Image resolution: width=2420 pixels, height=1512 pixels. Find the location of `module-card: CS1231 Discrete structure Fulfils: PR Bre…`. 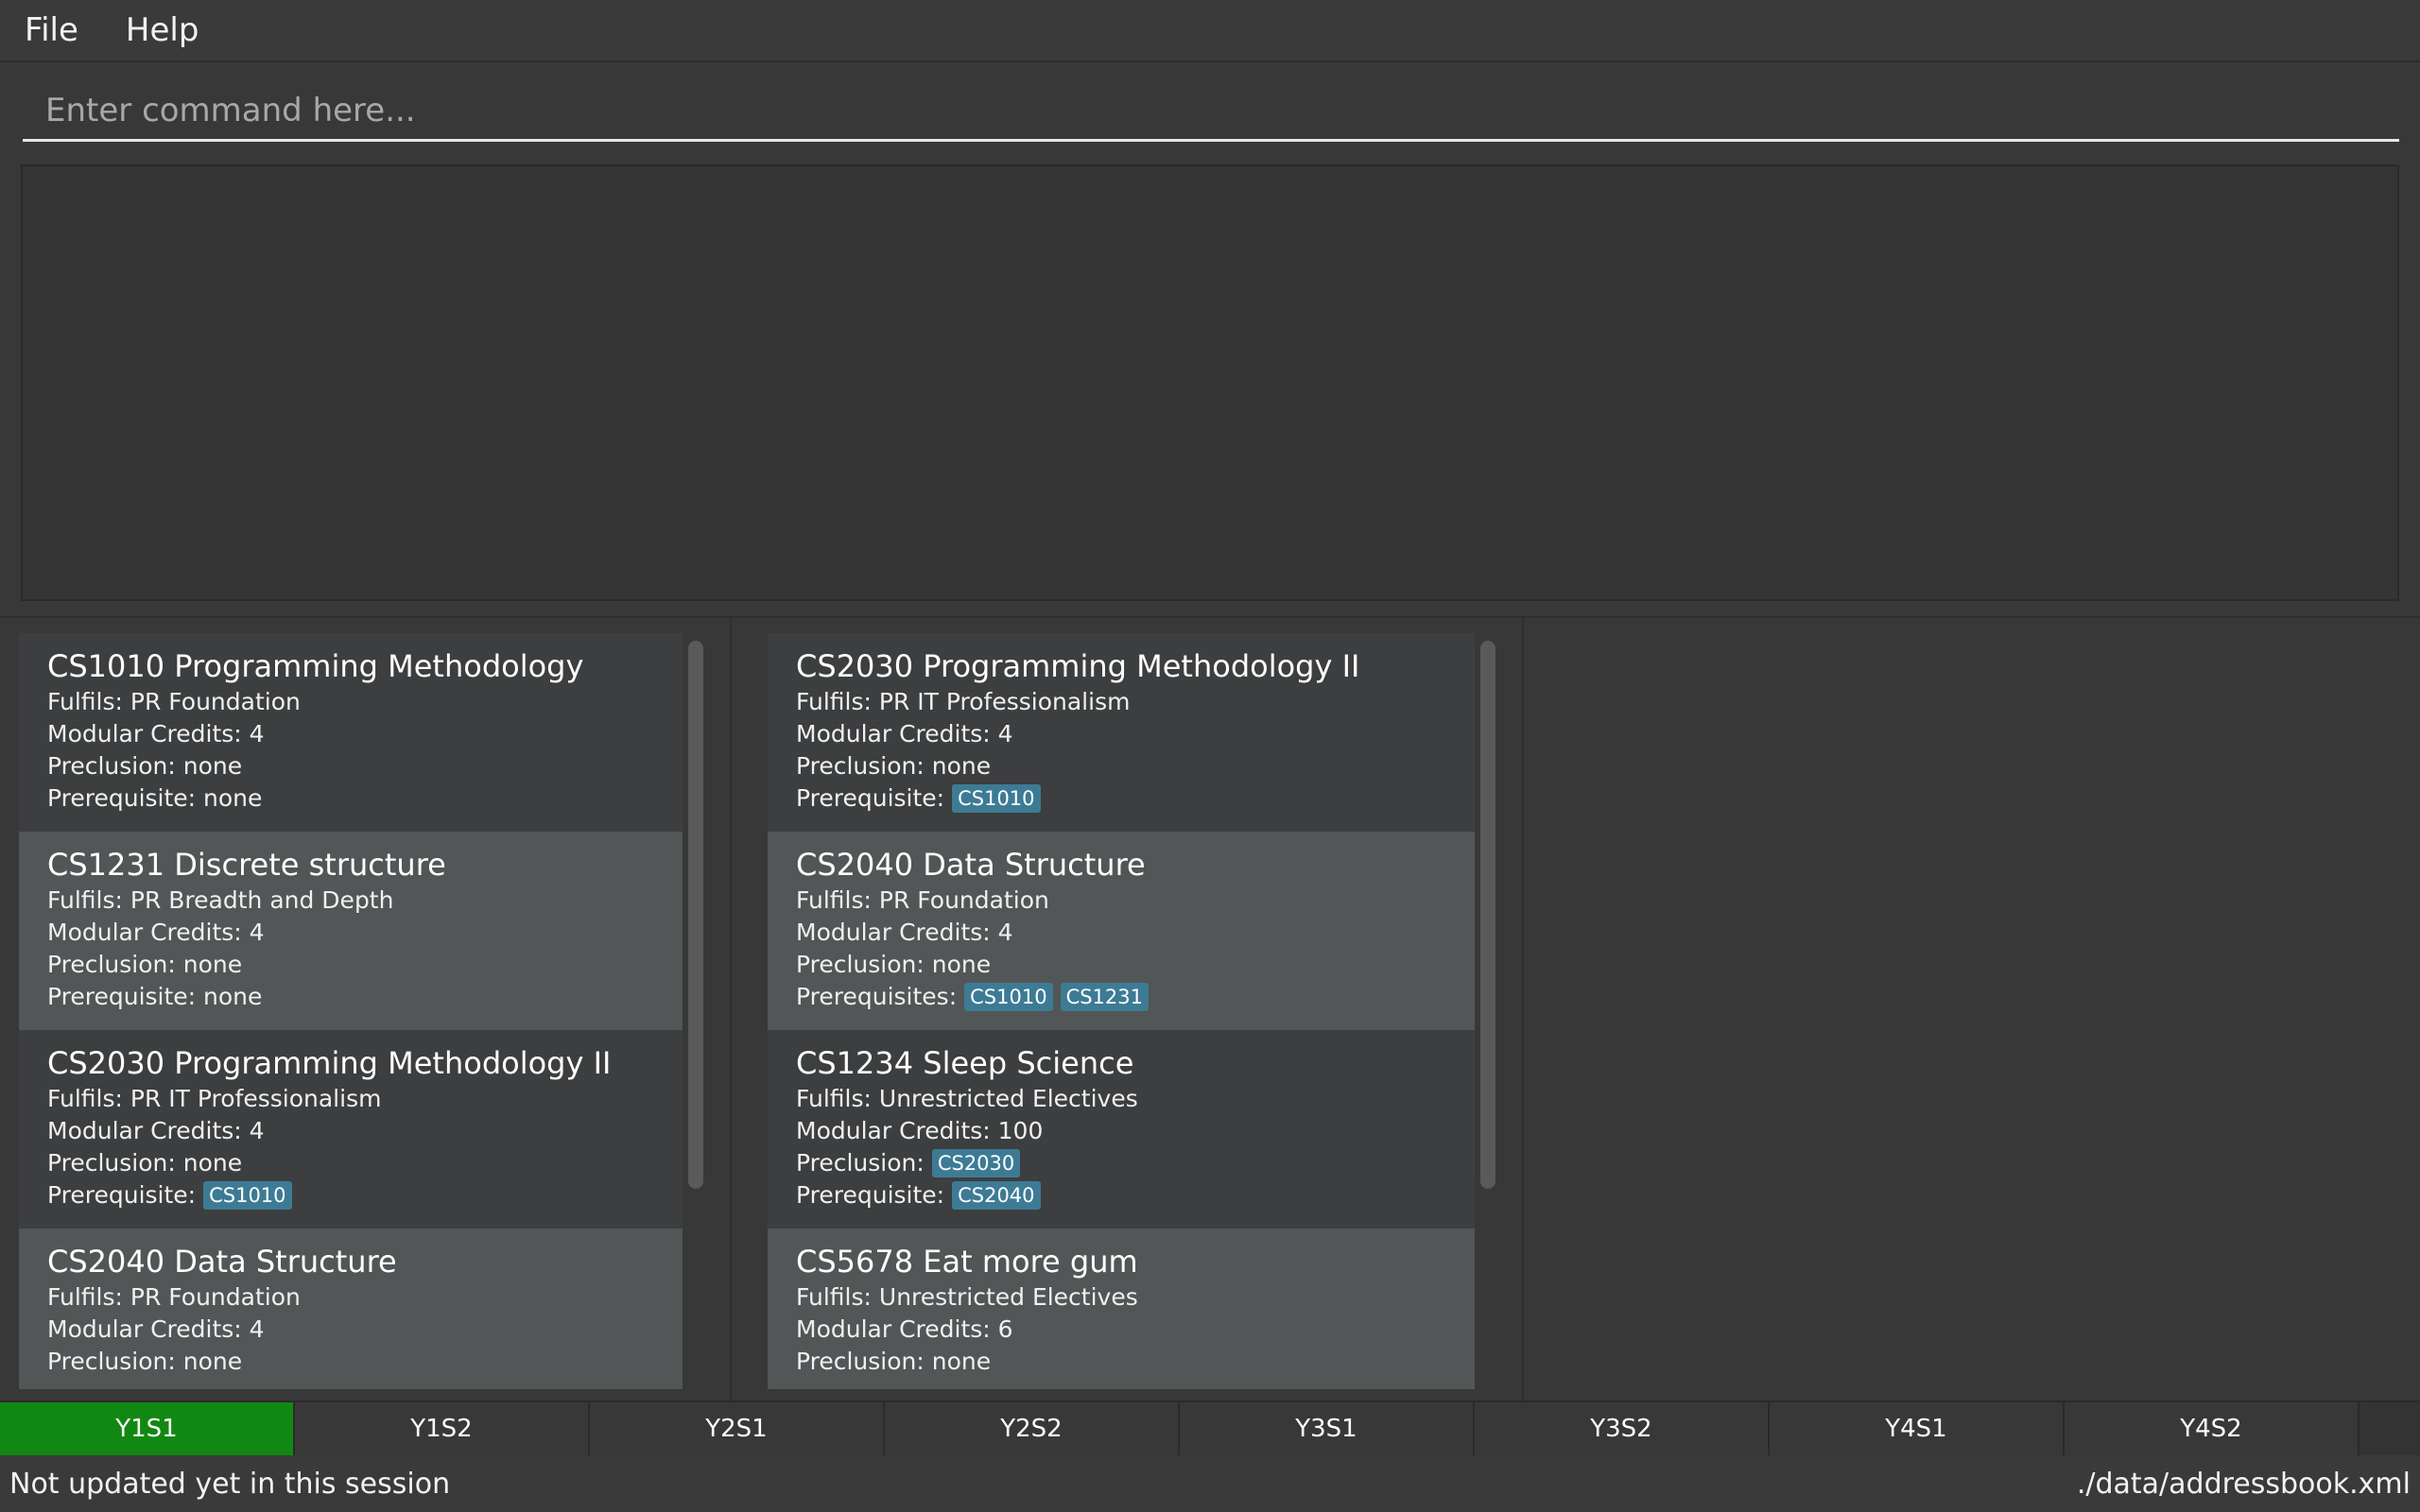

module-card: CS1231 Discrete structure Fulfils: PR Bre… is located at coordinates (351, 931).